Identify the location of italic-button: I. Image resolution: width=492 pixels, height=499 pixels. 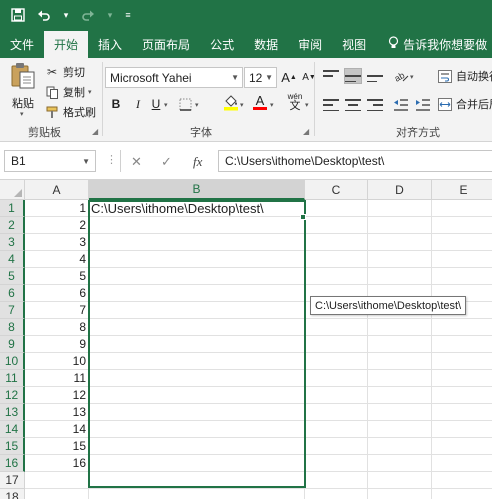
(138, 104).